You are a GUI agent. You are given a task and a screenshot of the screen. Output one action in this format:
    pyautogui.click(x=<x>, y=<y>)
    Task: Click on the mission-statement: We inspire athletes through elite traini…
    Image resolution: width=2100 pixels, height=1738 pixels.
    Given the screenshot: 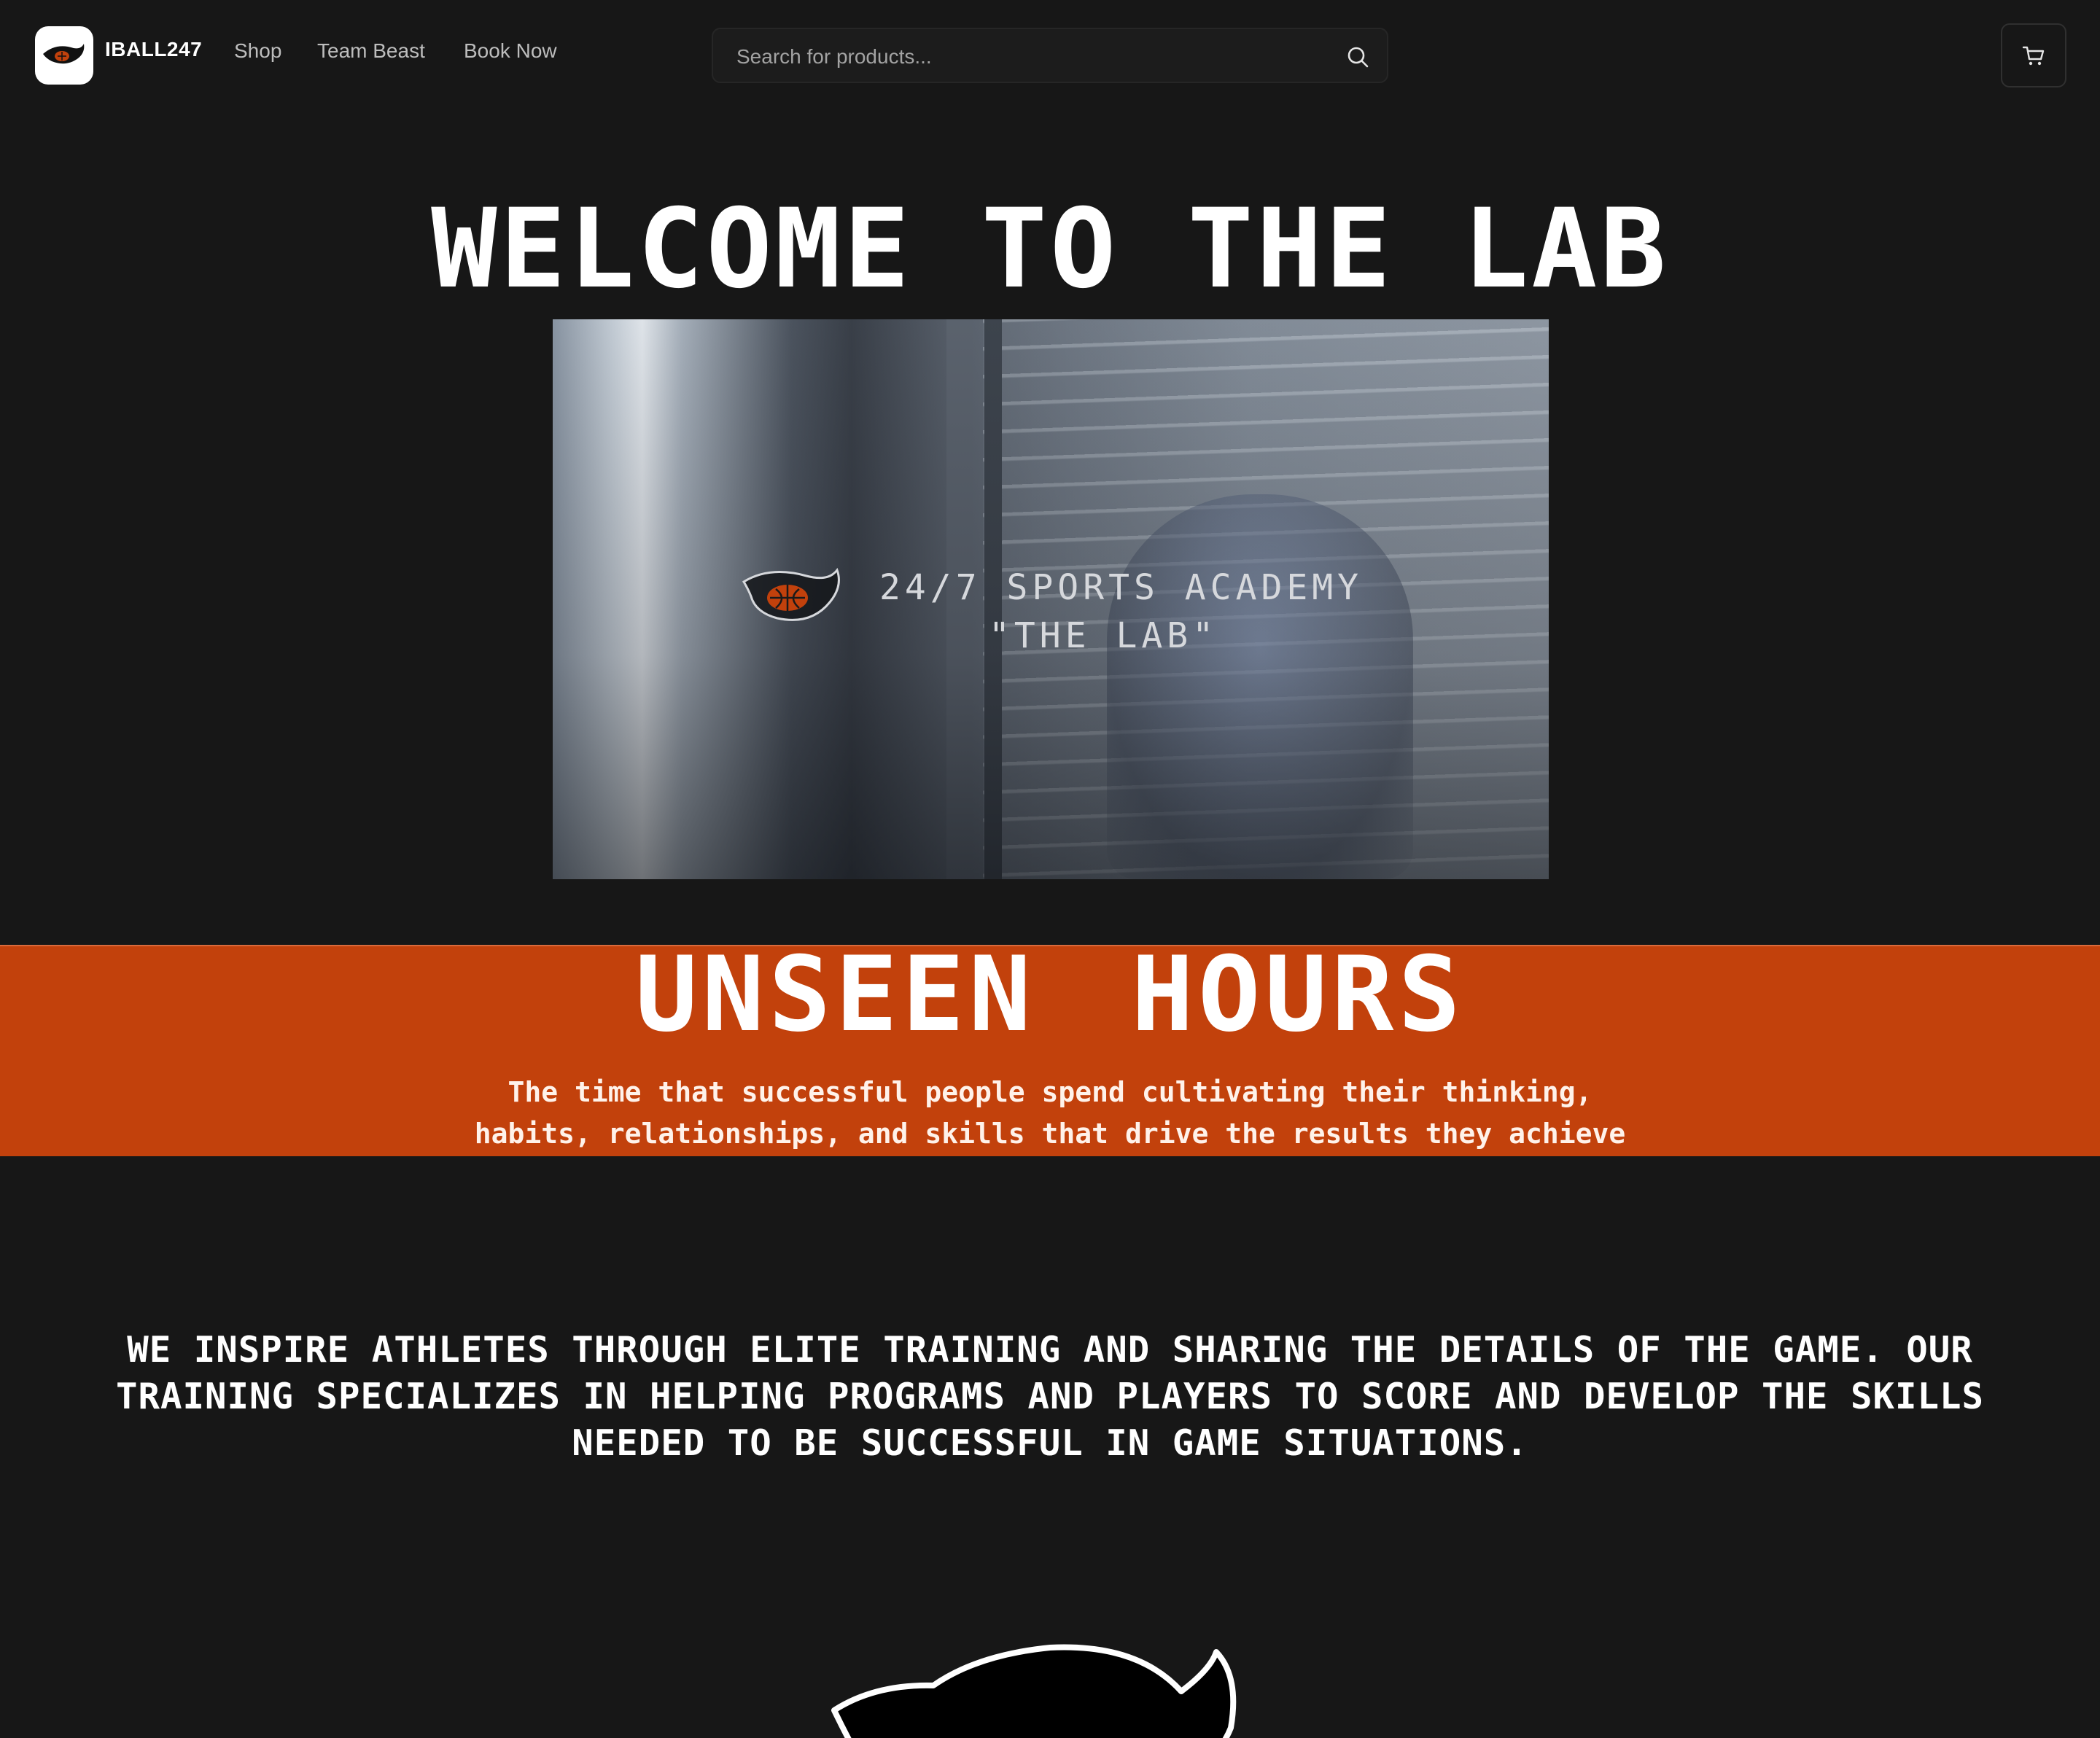 What is the action you would take?
    pyautogui.click(x=1050, y=1396)
    